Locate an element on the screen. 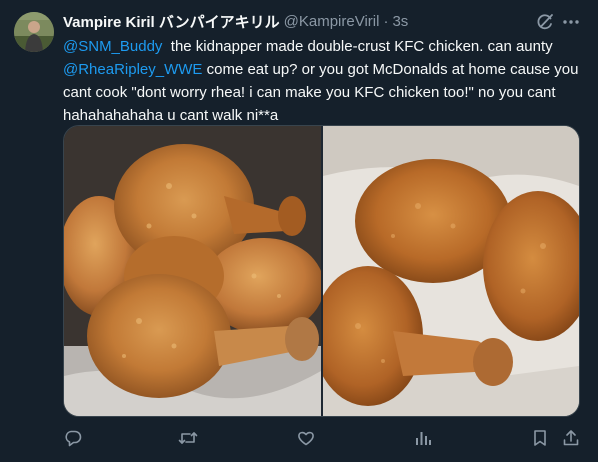 The image size is (598, 462). more-icon is located at coordinates (571, 22).